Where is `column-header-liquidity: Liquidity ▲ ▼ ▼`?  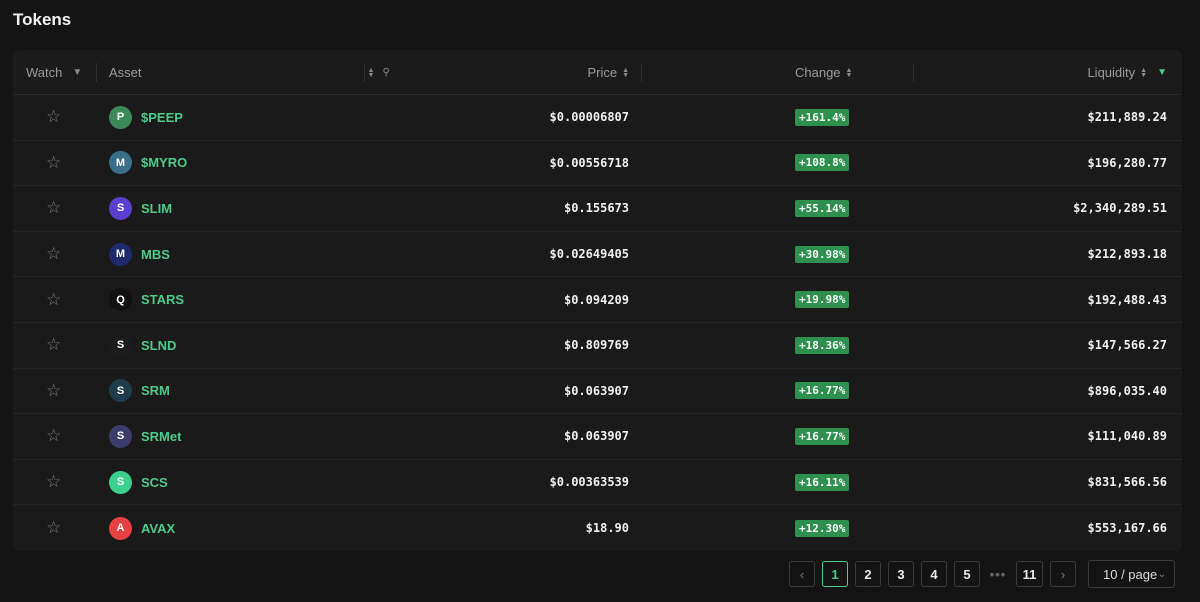 column-header-liquidity: Liquidity ▲ ▼ ▼ is located at coordinates (1127, 72).